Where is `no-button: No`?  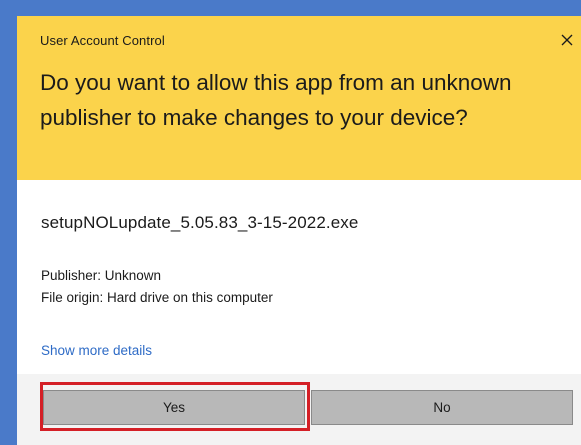 no-button: No is located at coordinates (442, 407).